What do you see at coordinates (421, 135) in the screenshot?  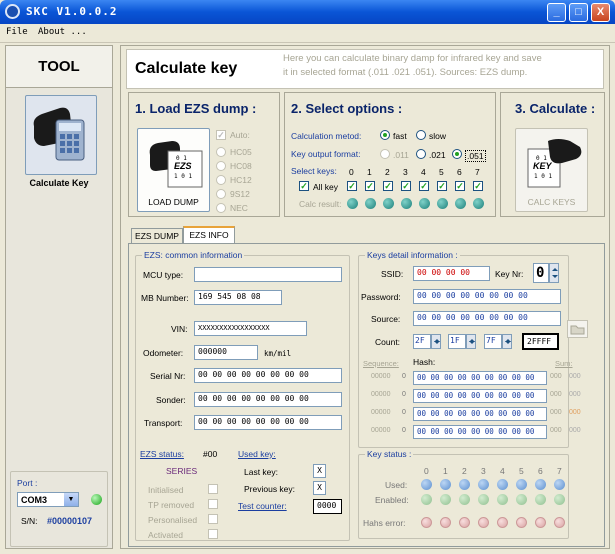 I see `radio-slow` at bounding box center [421, 135].